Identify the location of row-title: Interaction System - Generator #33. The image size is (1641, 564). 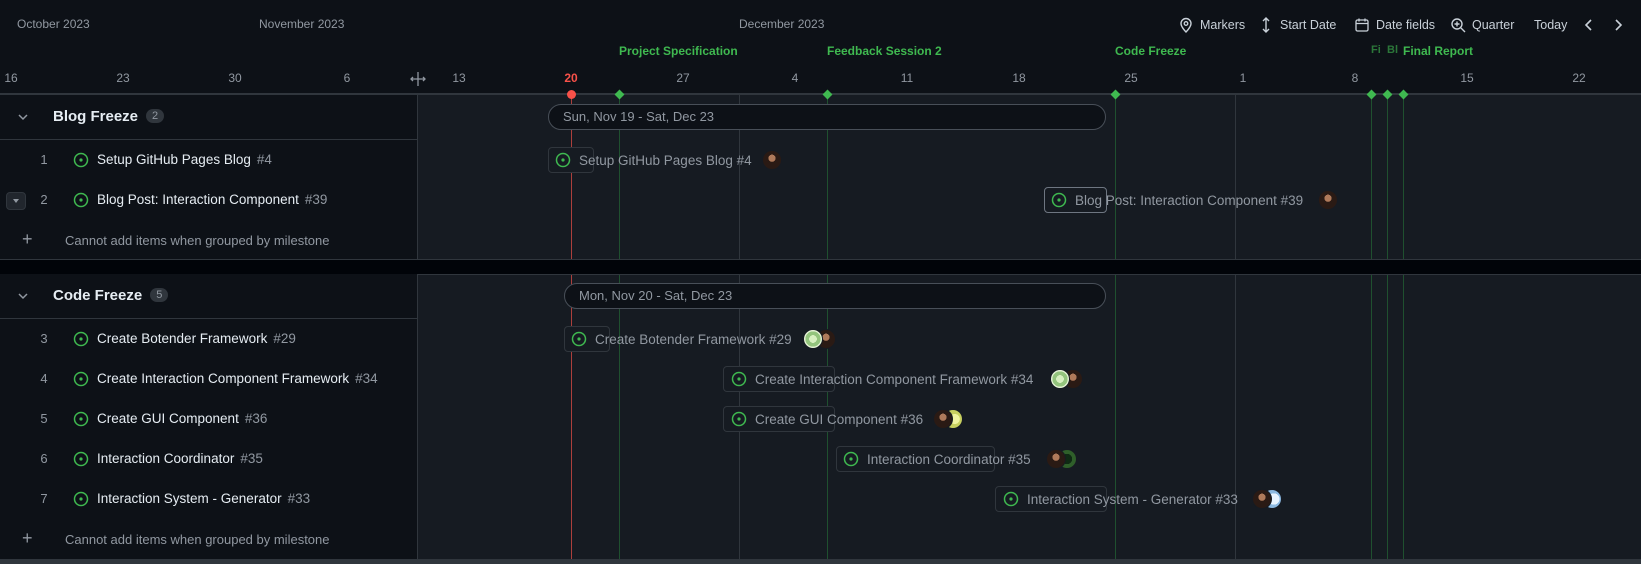
(203, 498).